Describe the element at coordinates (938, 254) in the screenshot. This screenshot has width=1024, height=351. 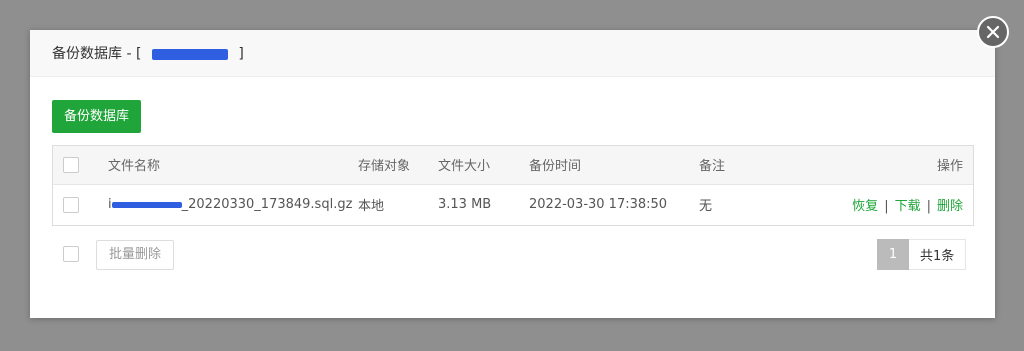
I see `page-total-count: 共1条` at that location.